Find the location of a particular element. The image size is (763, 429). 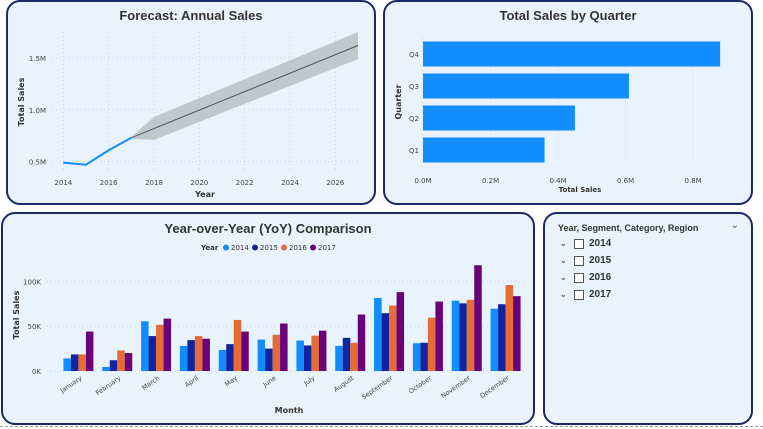

y-tick-label: 0K is located at coordinates (36, 372).